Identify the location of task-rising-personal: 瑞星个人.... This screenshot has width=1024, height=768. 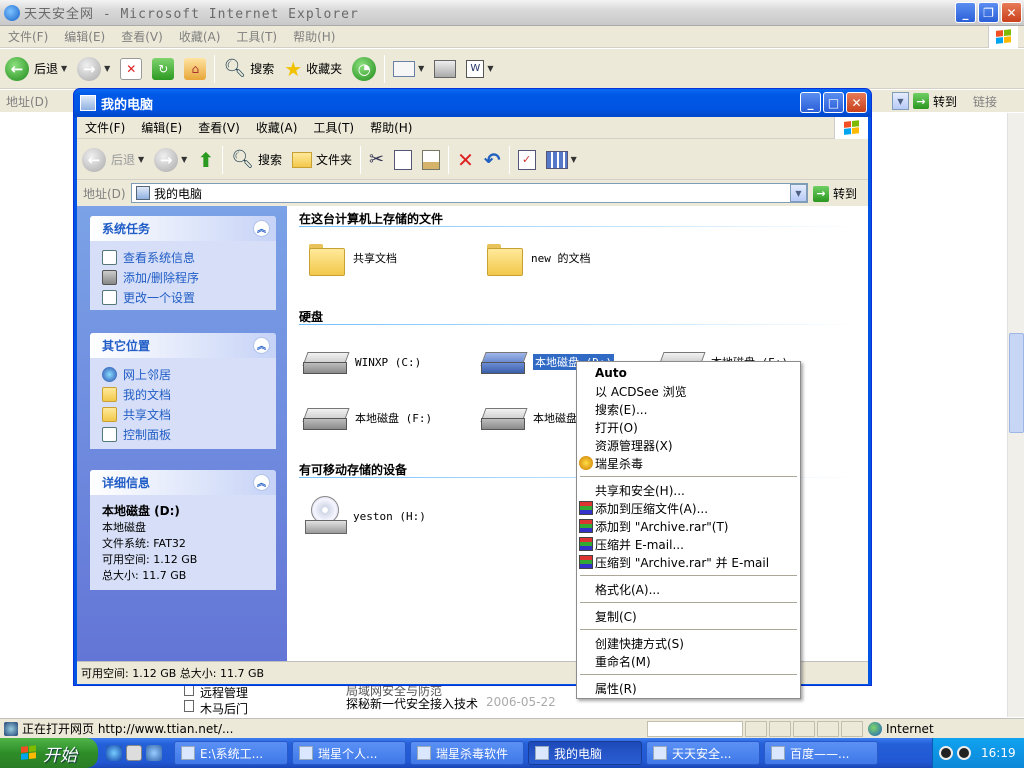
(349, 753).